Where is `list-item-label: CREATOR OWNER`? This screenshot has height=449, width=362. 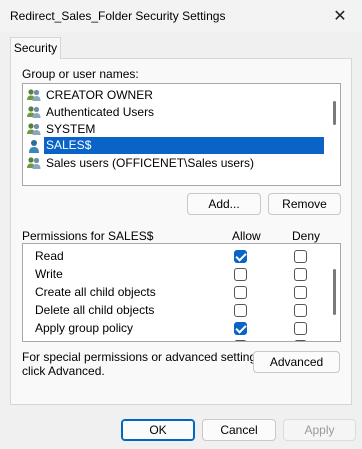
list-item-label: CREATOR OWNER is located at coordinates (99, 94).